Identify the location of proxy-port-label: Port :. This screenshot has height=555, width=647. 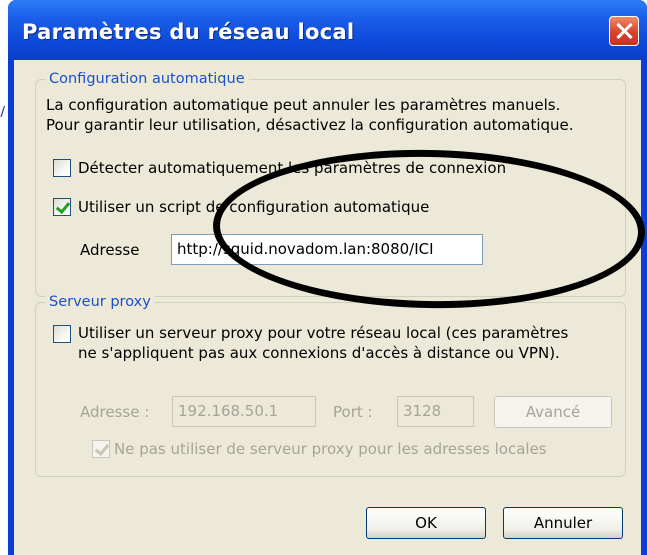
(353, 412).